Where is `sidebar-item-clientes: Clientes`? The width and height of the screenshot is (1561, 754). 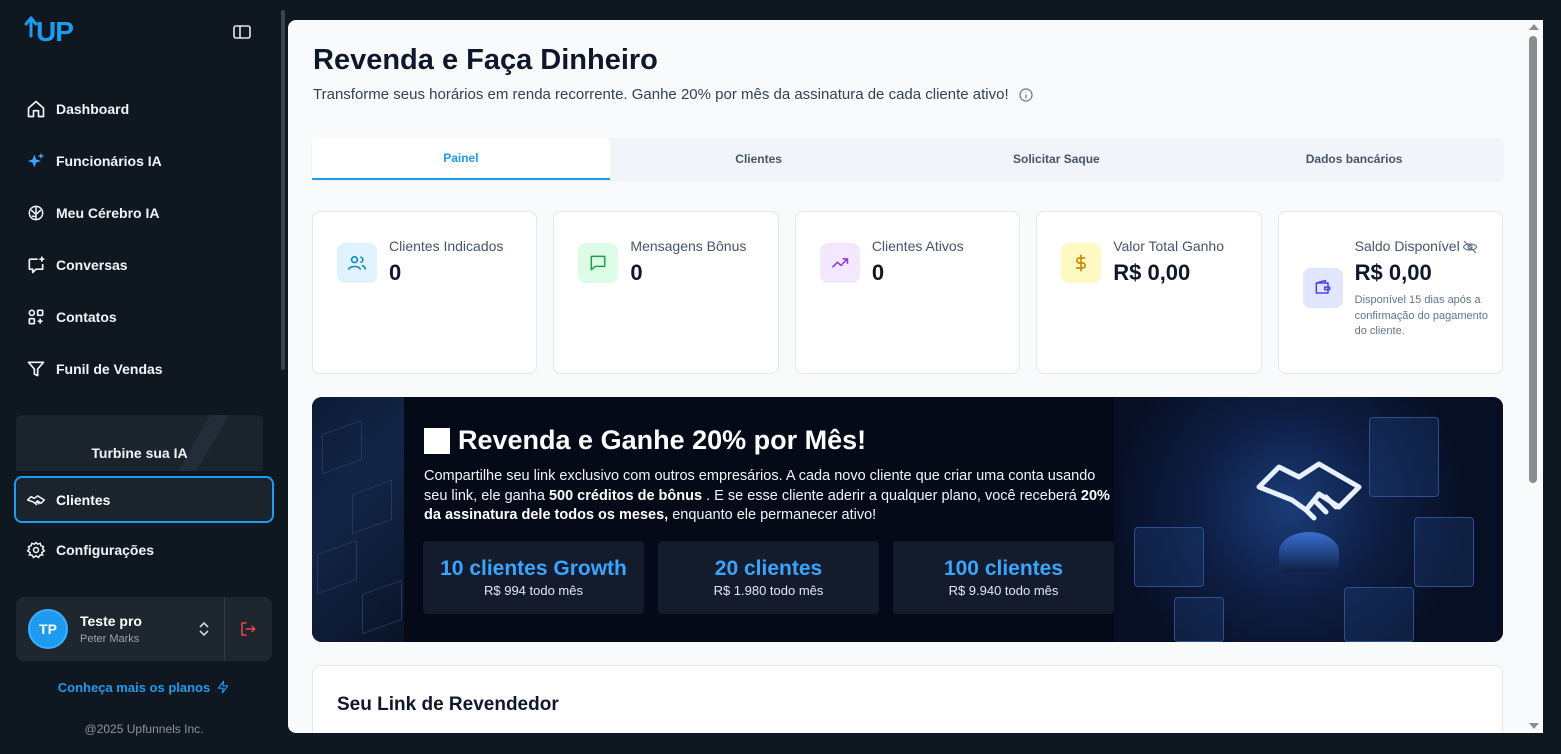 sidebar-item-clientes: Clientes is located at coordinates (144, 499).